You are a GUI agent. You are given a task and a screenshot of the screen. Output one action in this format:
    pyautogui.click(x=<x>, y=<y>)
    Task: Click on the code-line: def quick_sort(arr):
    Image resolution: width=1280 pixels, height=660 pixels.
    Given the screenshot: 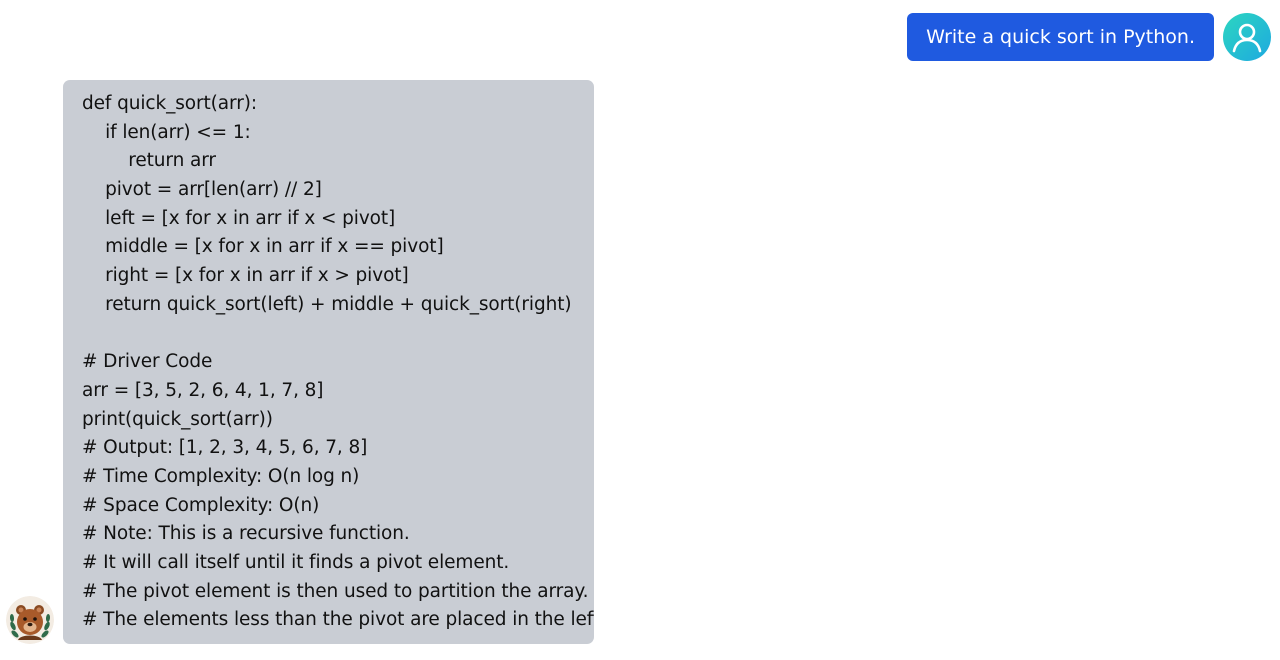 What is the action you would take?
    pyautogui.click(x=169, y=103)
    